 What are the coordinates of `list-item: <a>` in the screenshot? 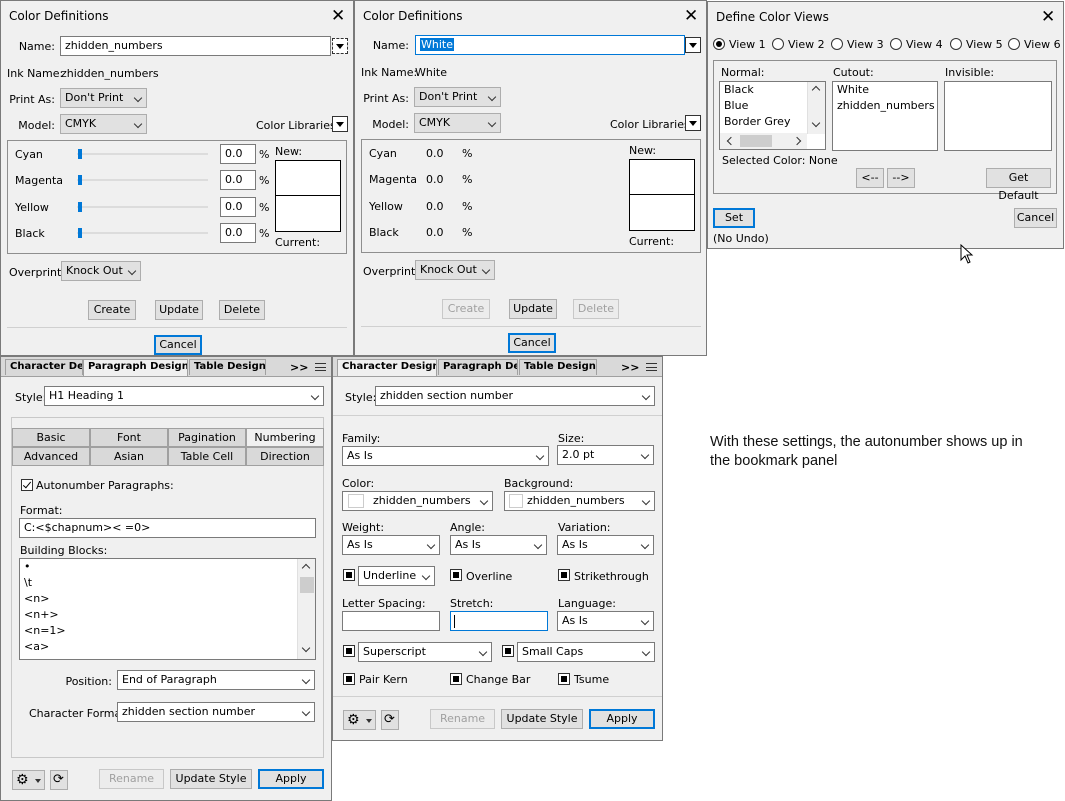 It's located at (167, 647).